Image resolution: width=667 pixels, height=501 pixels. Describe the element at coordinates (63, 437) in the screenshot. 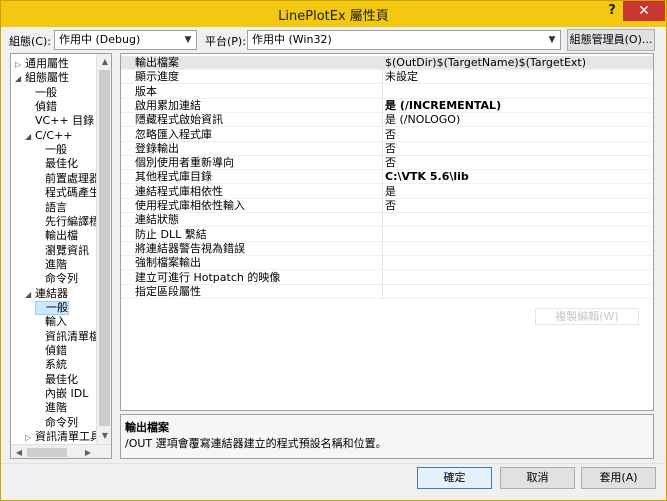

I see `tree-item: ▷ 資訊清單工具` at that location.